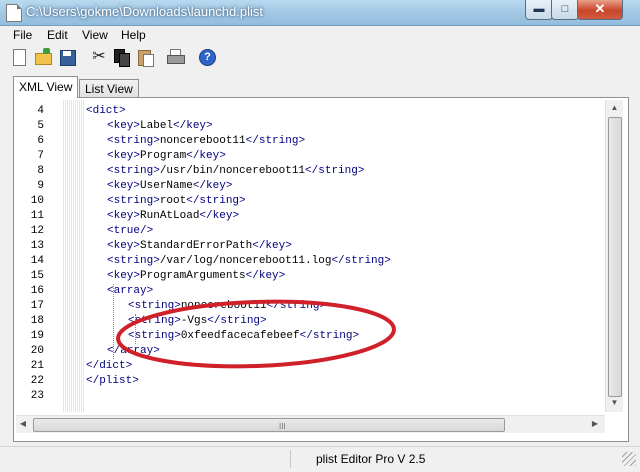 The image size is (640, 472). I want to click on xml-value: StandardErrorPath, so click(196, 246).